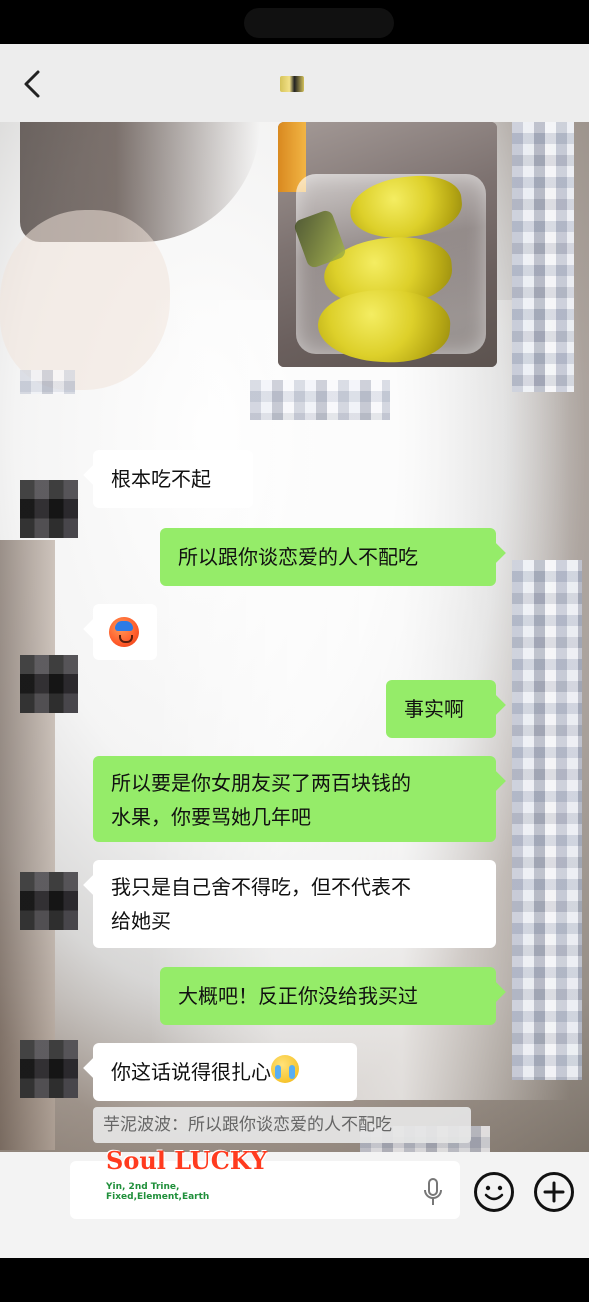 The height and width of the screenshot is (1302, 589). What do you see at coordinates (494, 1192) in the screenshot?
I see `emoji-icon` at bounding box center [494, 1192].